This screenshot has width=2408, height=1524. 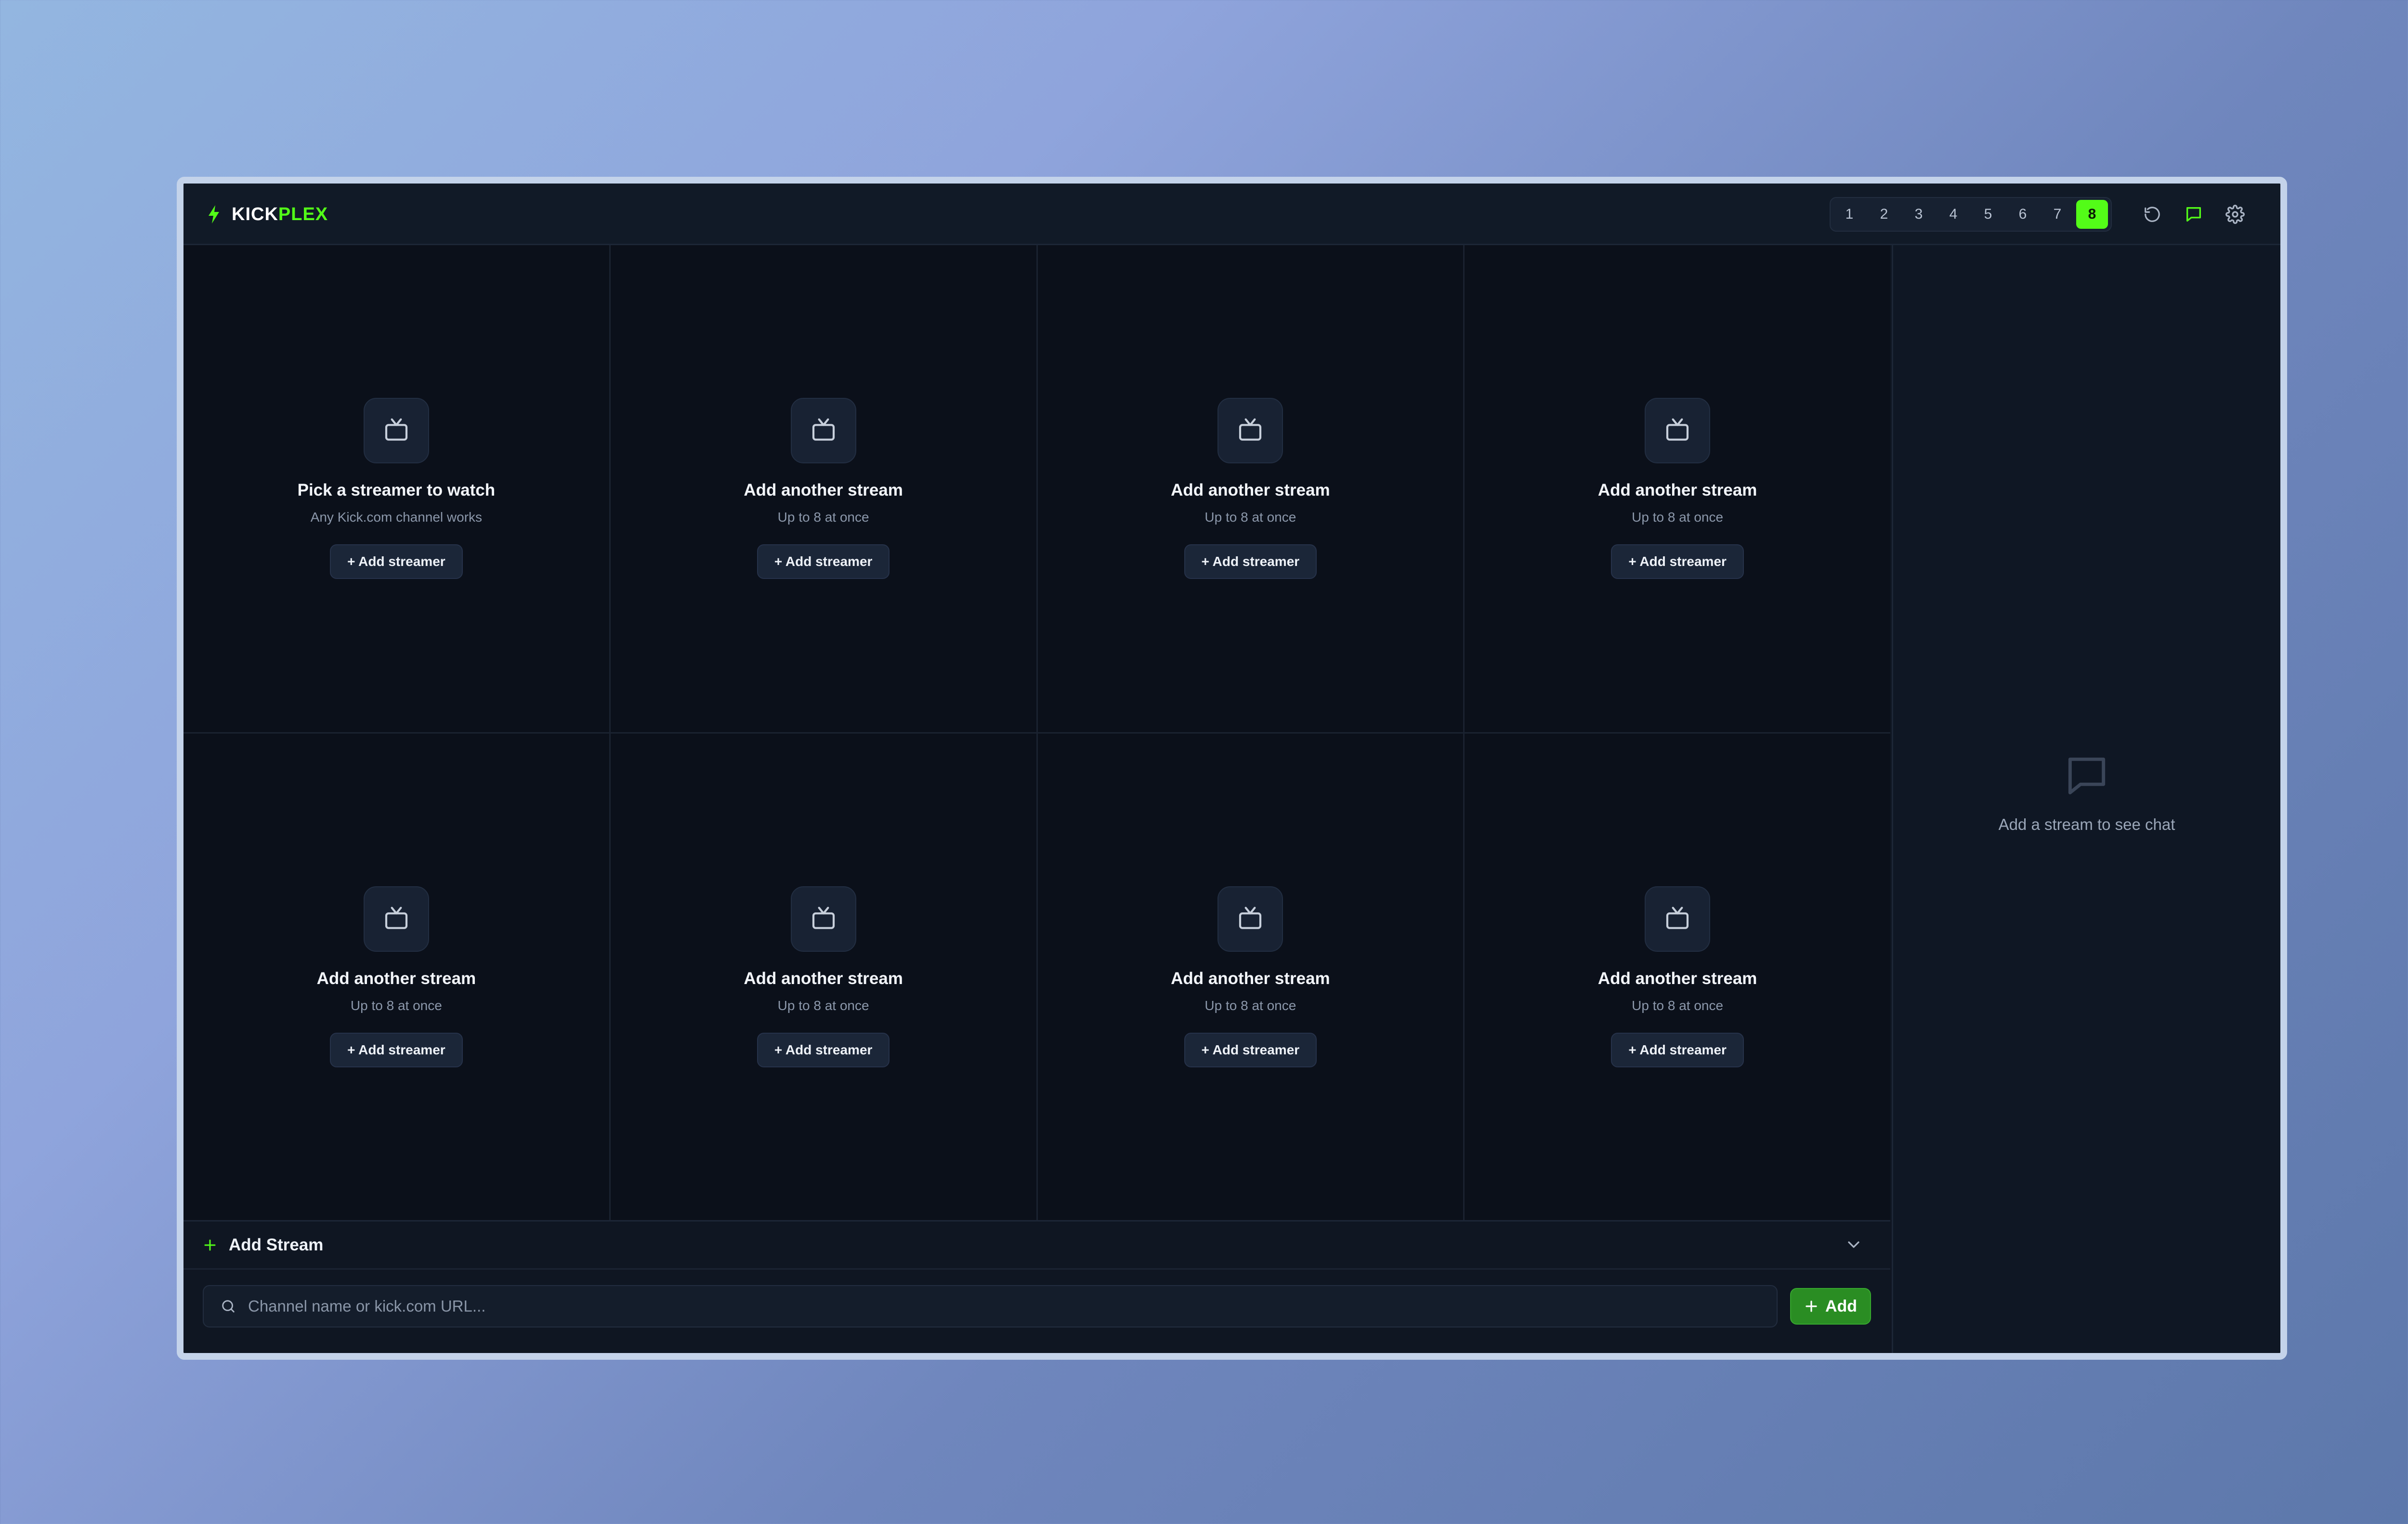 I want to click on layout-option-3: 3, so click(x=1919, y=214).